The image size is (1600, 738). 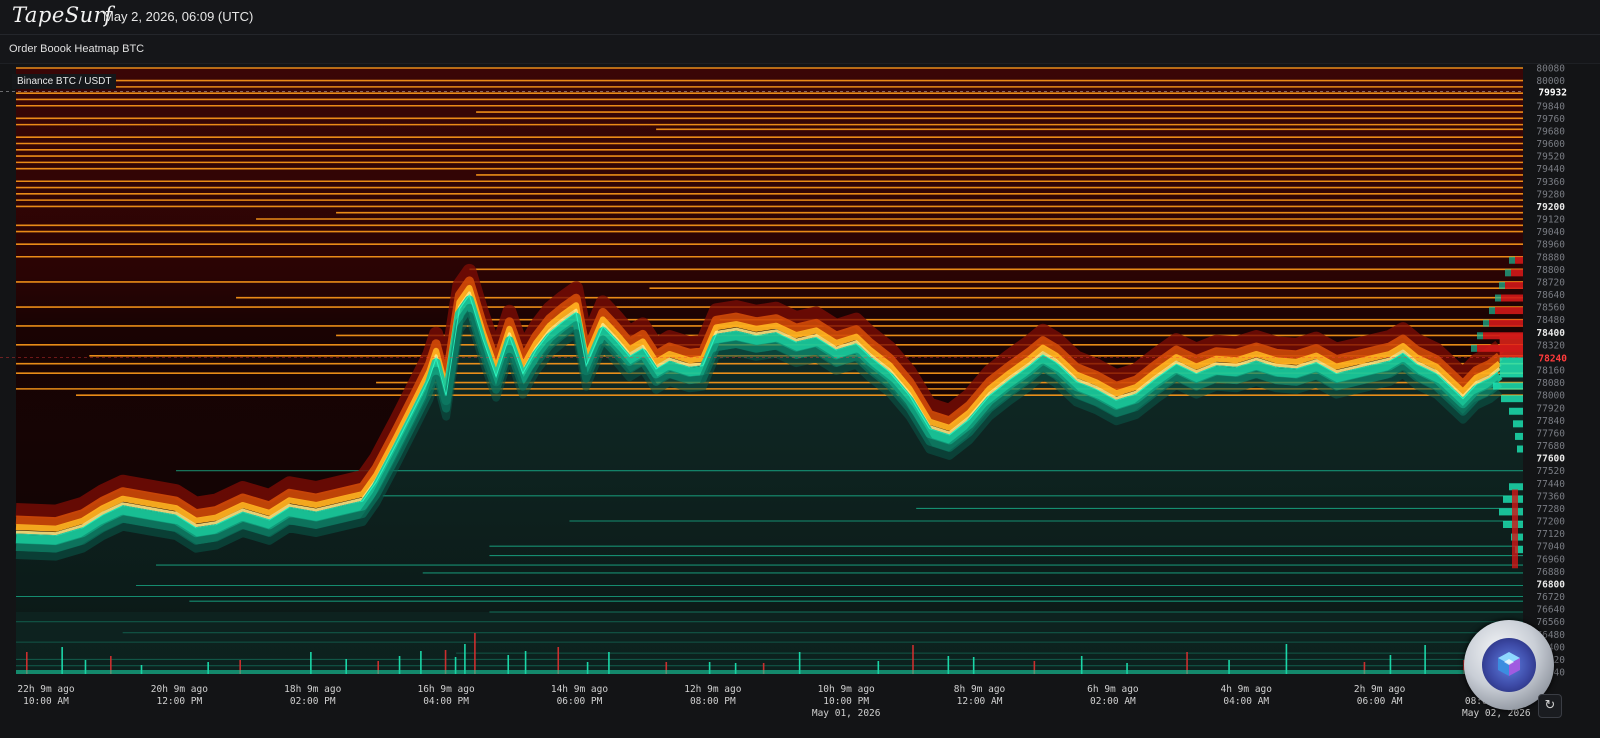 I want to click on page-title: Order Boook Heatmap BTC, so click(x=77, y=49).